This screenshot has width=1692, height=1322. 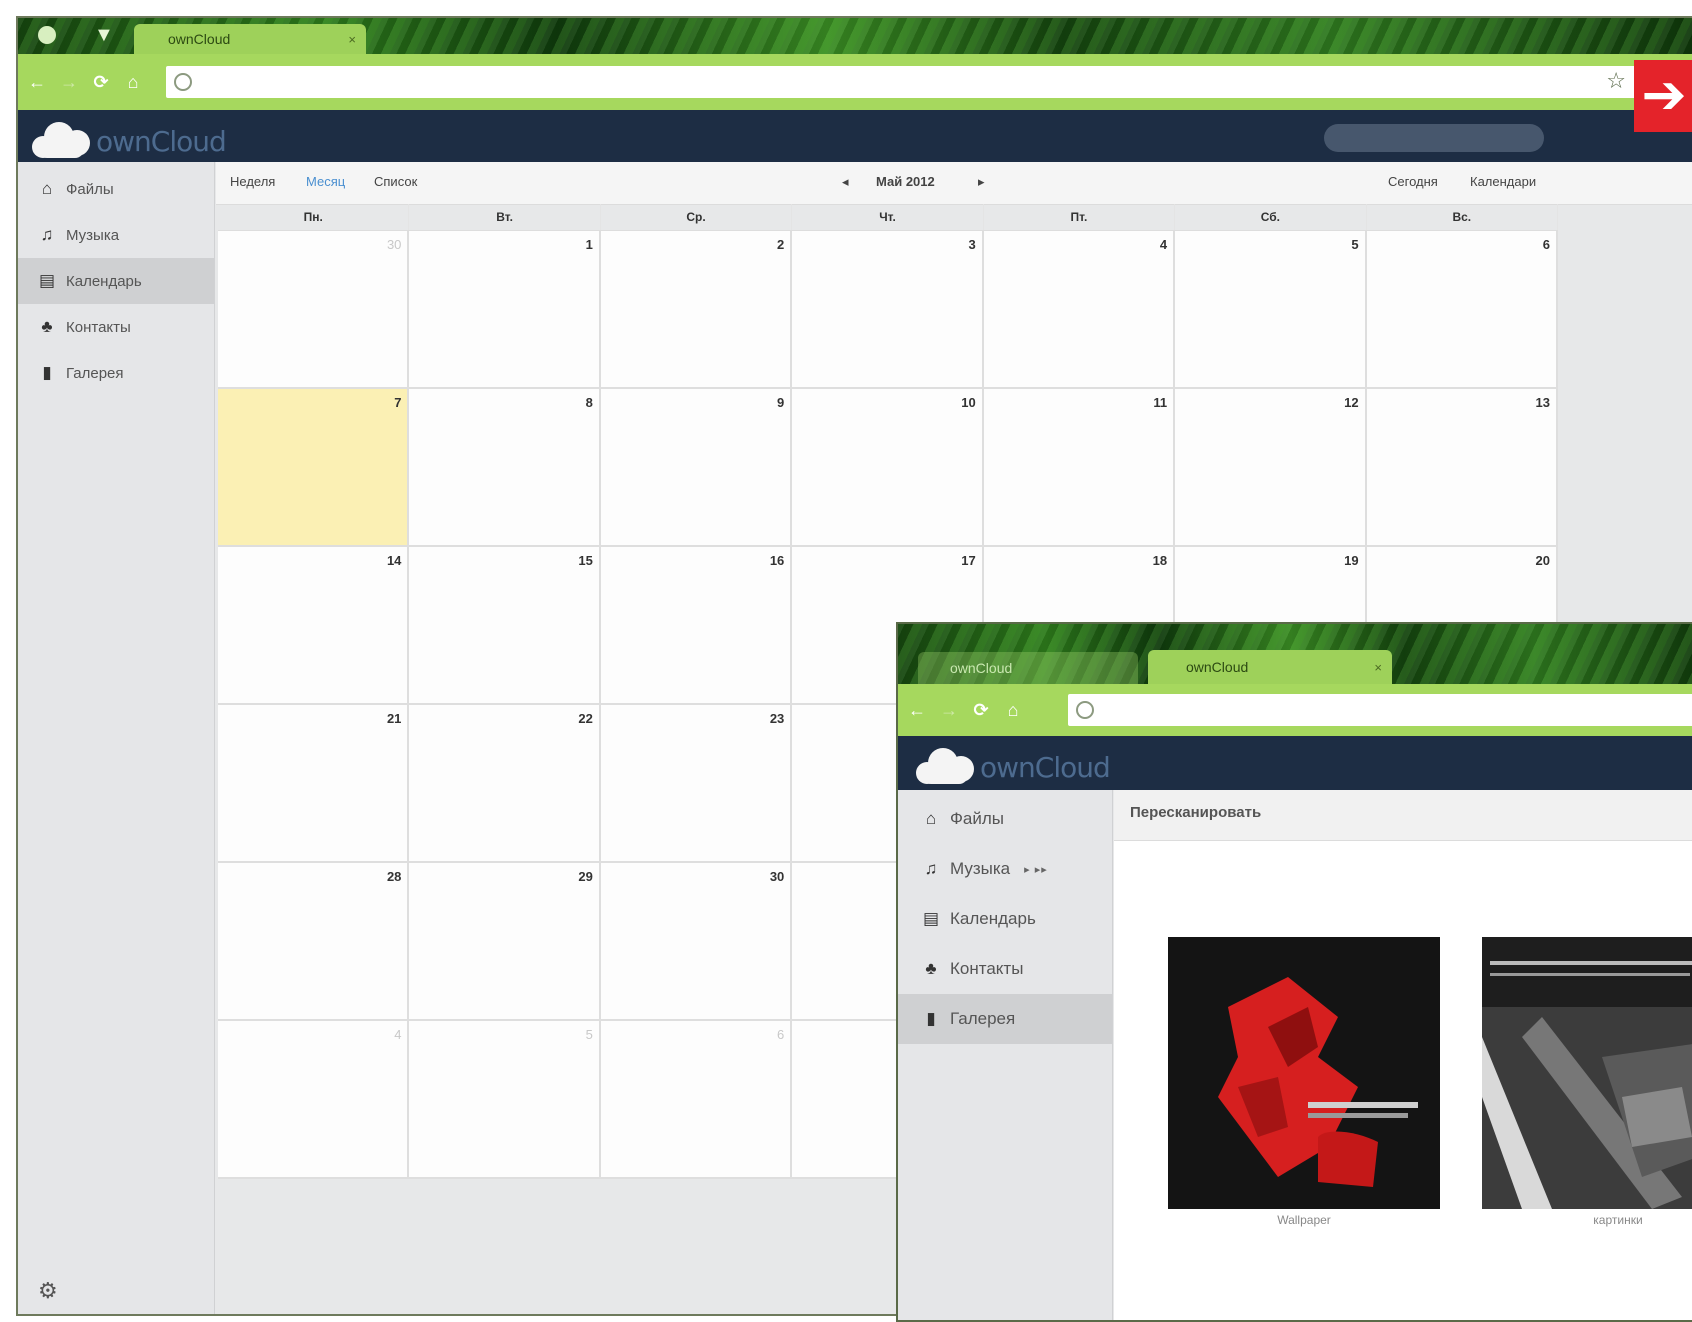 I want to click on browser-tab-active: ownCloud ×, so click(x=1270, y=667).